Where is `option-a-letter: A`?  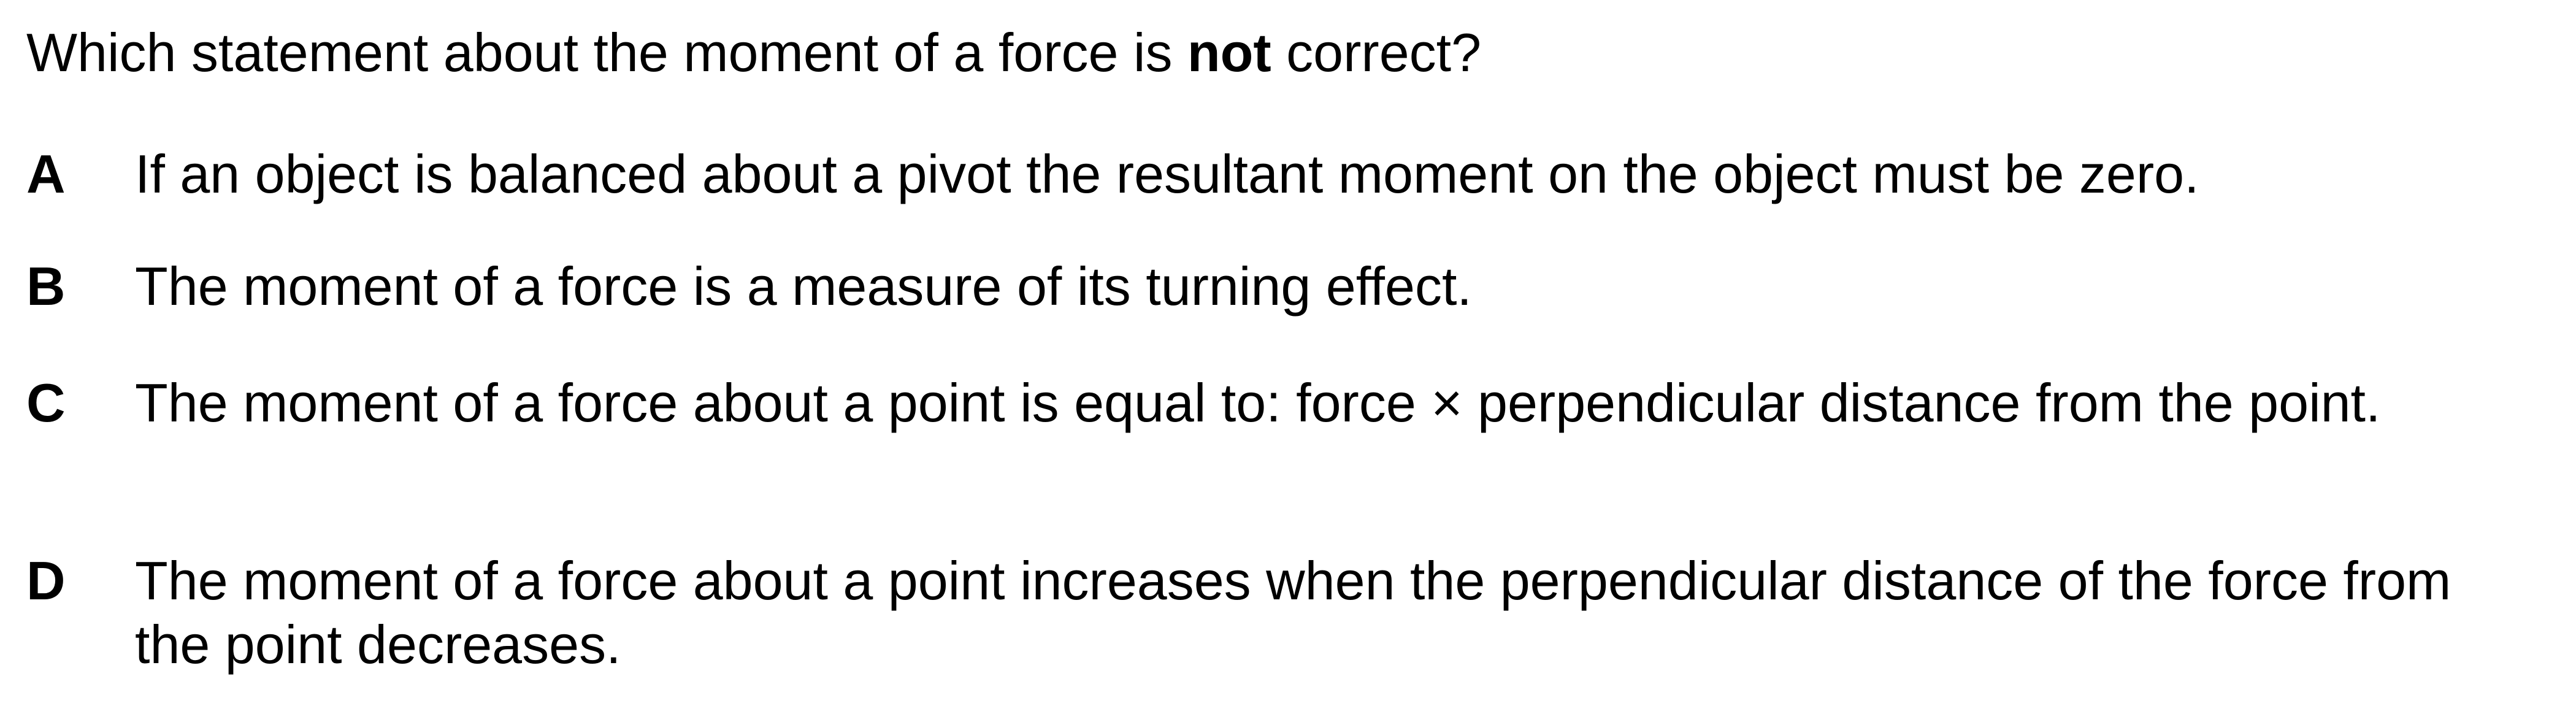
option-a-letter: A is located at coordinates (46, 174).